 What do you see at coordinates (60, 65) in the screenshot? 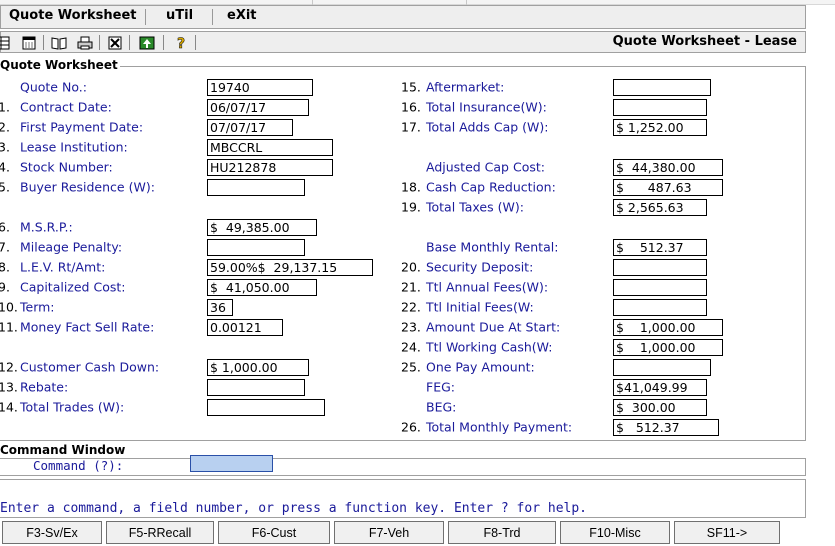
I see `panel-title: Quote Worksheet` at bounding box center [60, 65].